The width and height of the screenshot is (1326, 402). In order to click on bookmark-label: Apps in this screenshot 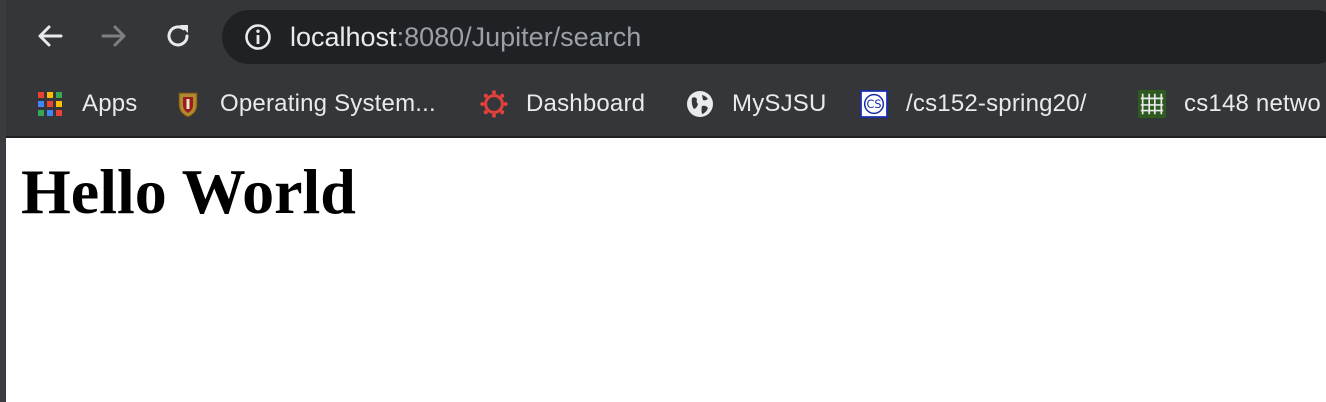, I will do `click(110, 103)`.